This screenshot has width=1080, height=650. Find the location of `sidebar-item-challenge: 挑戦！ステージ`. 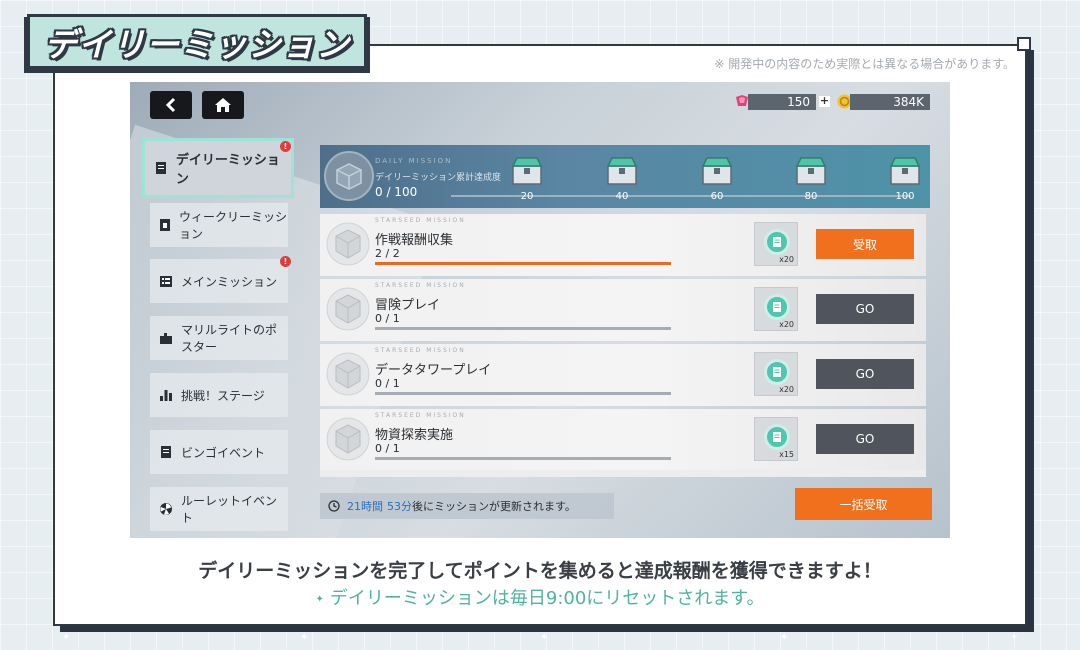

sidebar-item-challenge: 挑戦！ステージ is located at coordinates (219, 395).